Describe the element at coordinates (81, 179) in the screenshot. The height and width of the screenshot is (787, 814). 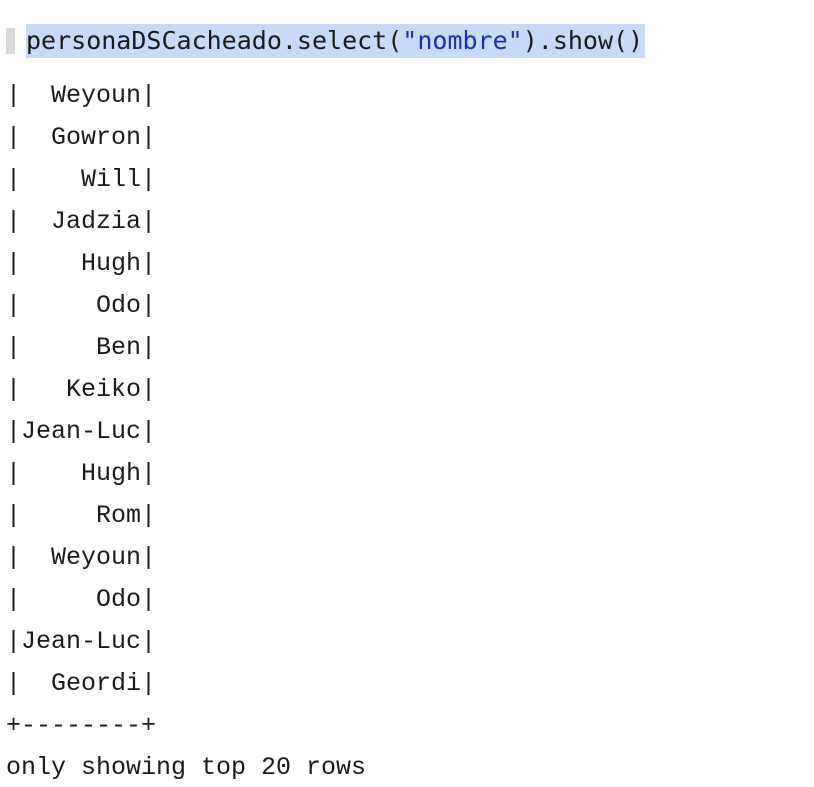
I see `output-row: | Will|` at that location.